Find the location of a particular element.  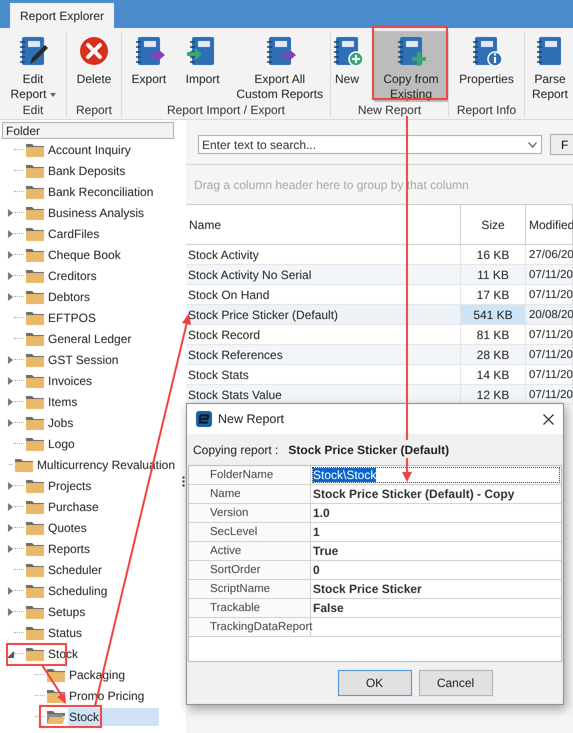

group-label: Report is located at coordinates (94, 110).